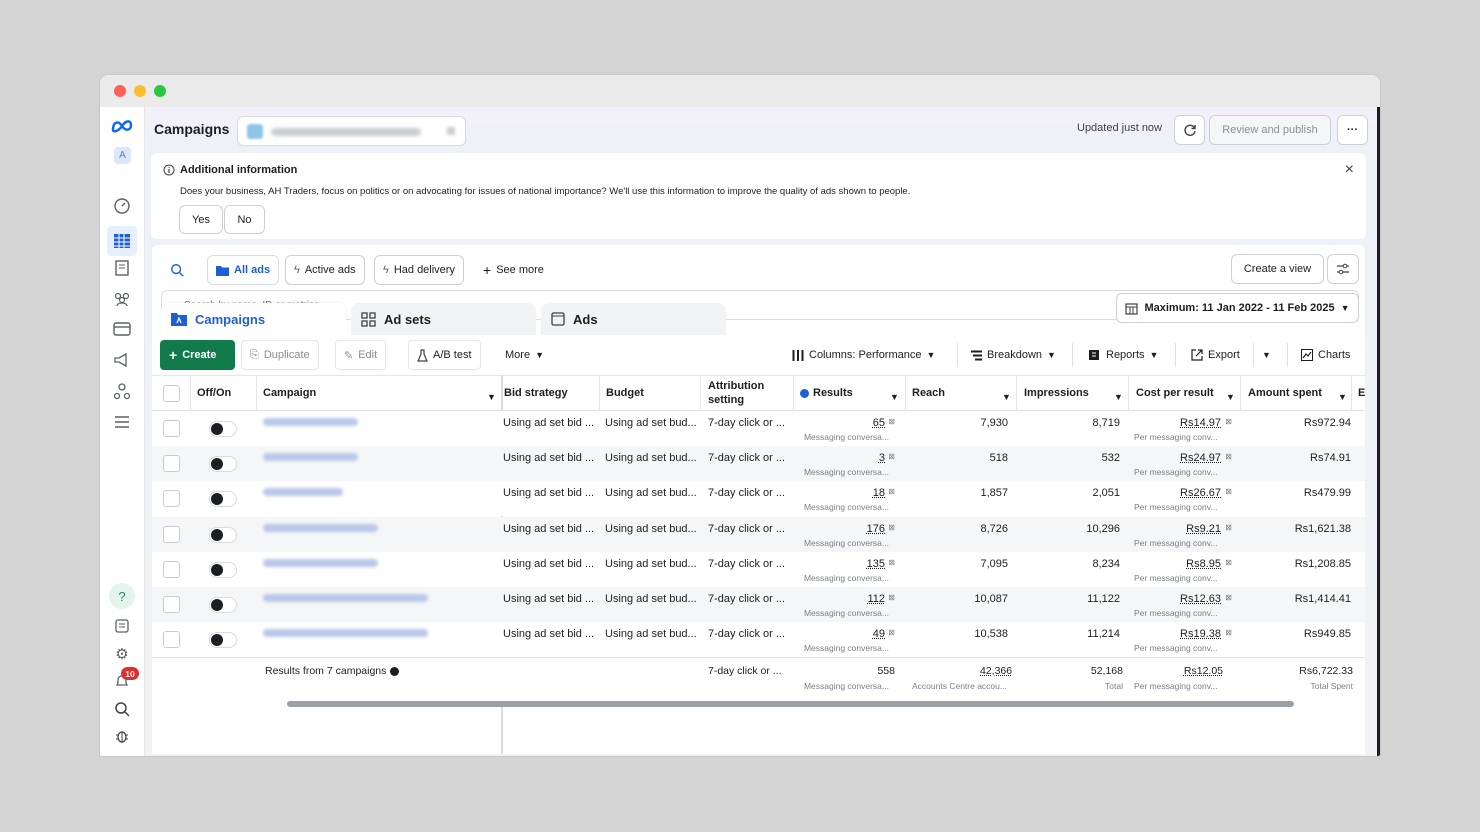 The height and width of the screenshot is (832, 1480). Describe the element at coordinates (1203, 529) in the screenshot. I see `cell-cost-per-result: Rs9.21` at that location.